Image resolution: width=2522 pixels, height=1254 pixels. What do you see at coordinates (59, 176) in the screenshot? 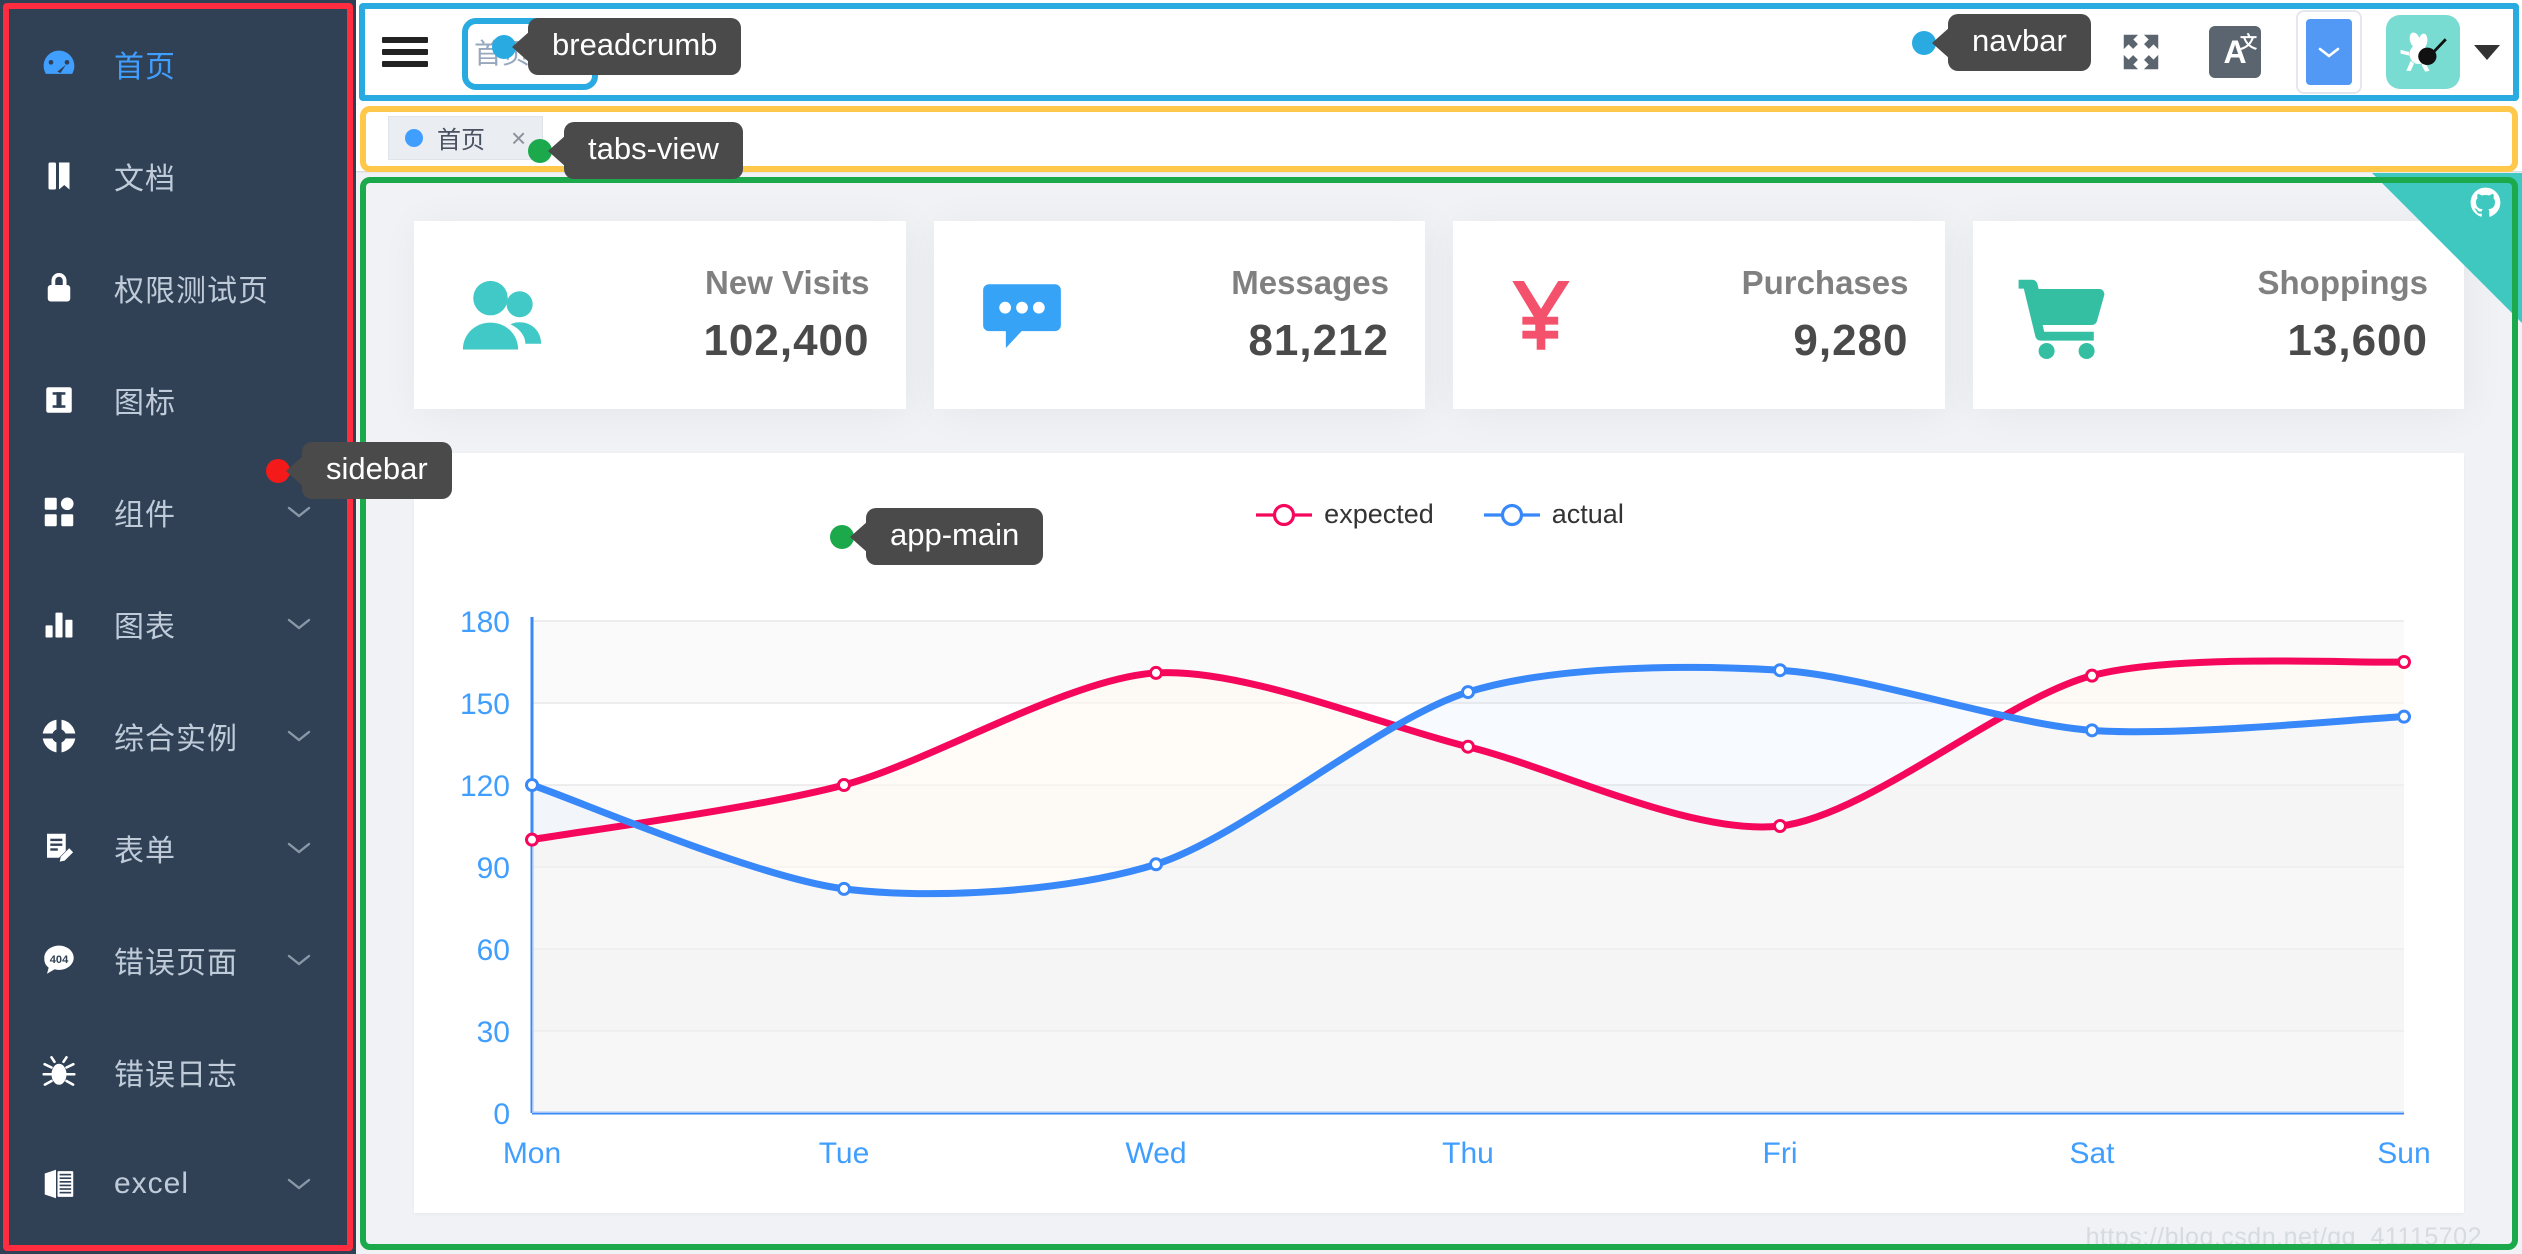
I see `document-icon` at bounding box center [59, 176].